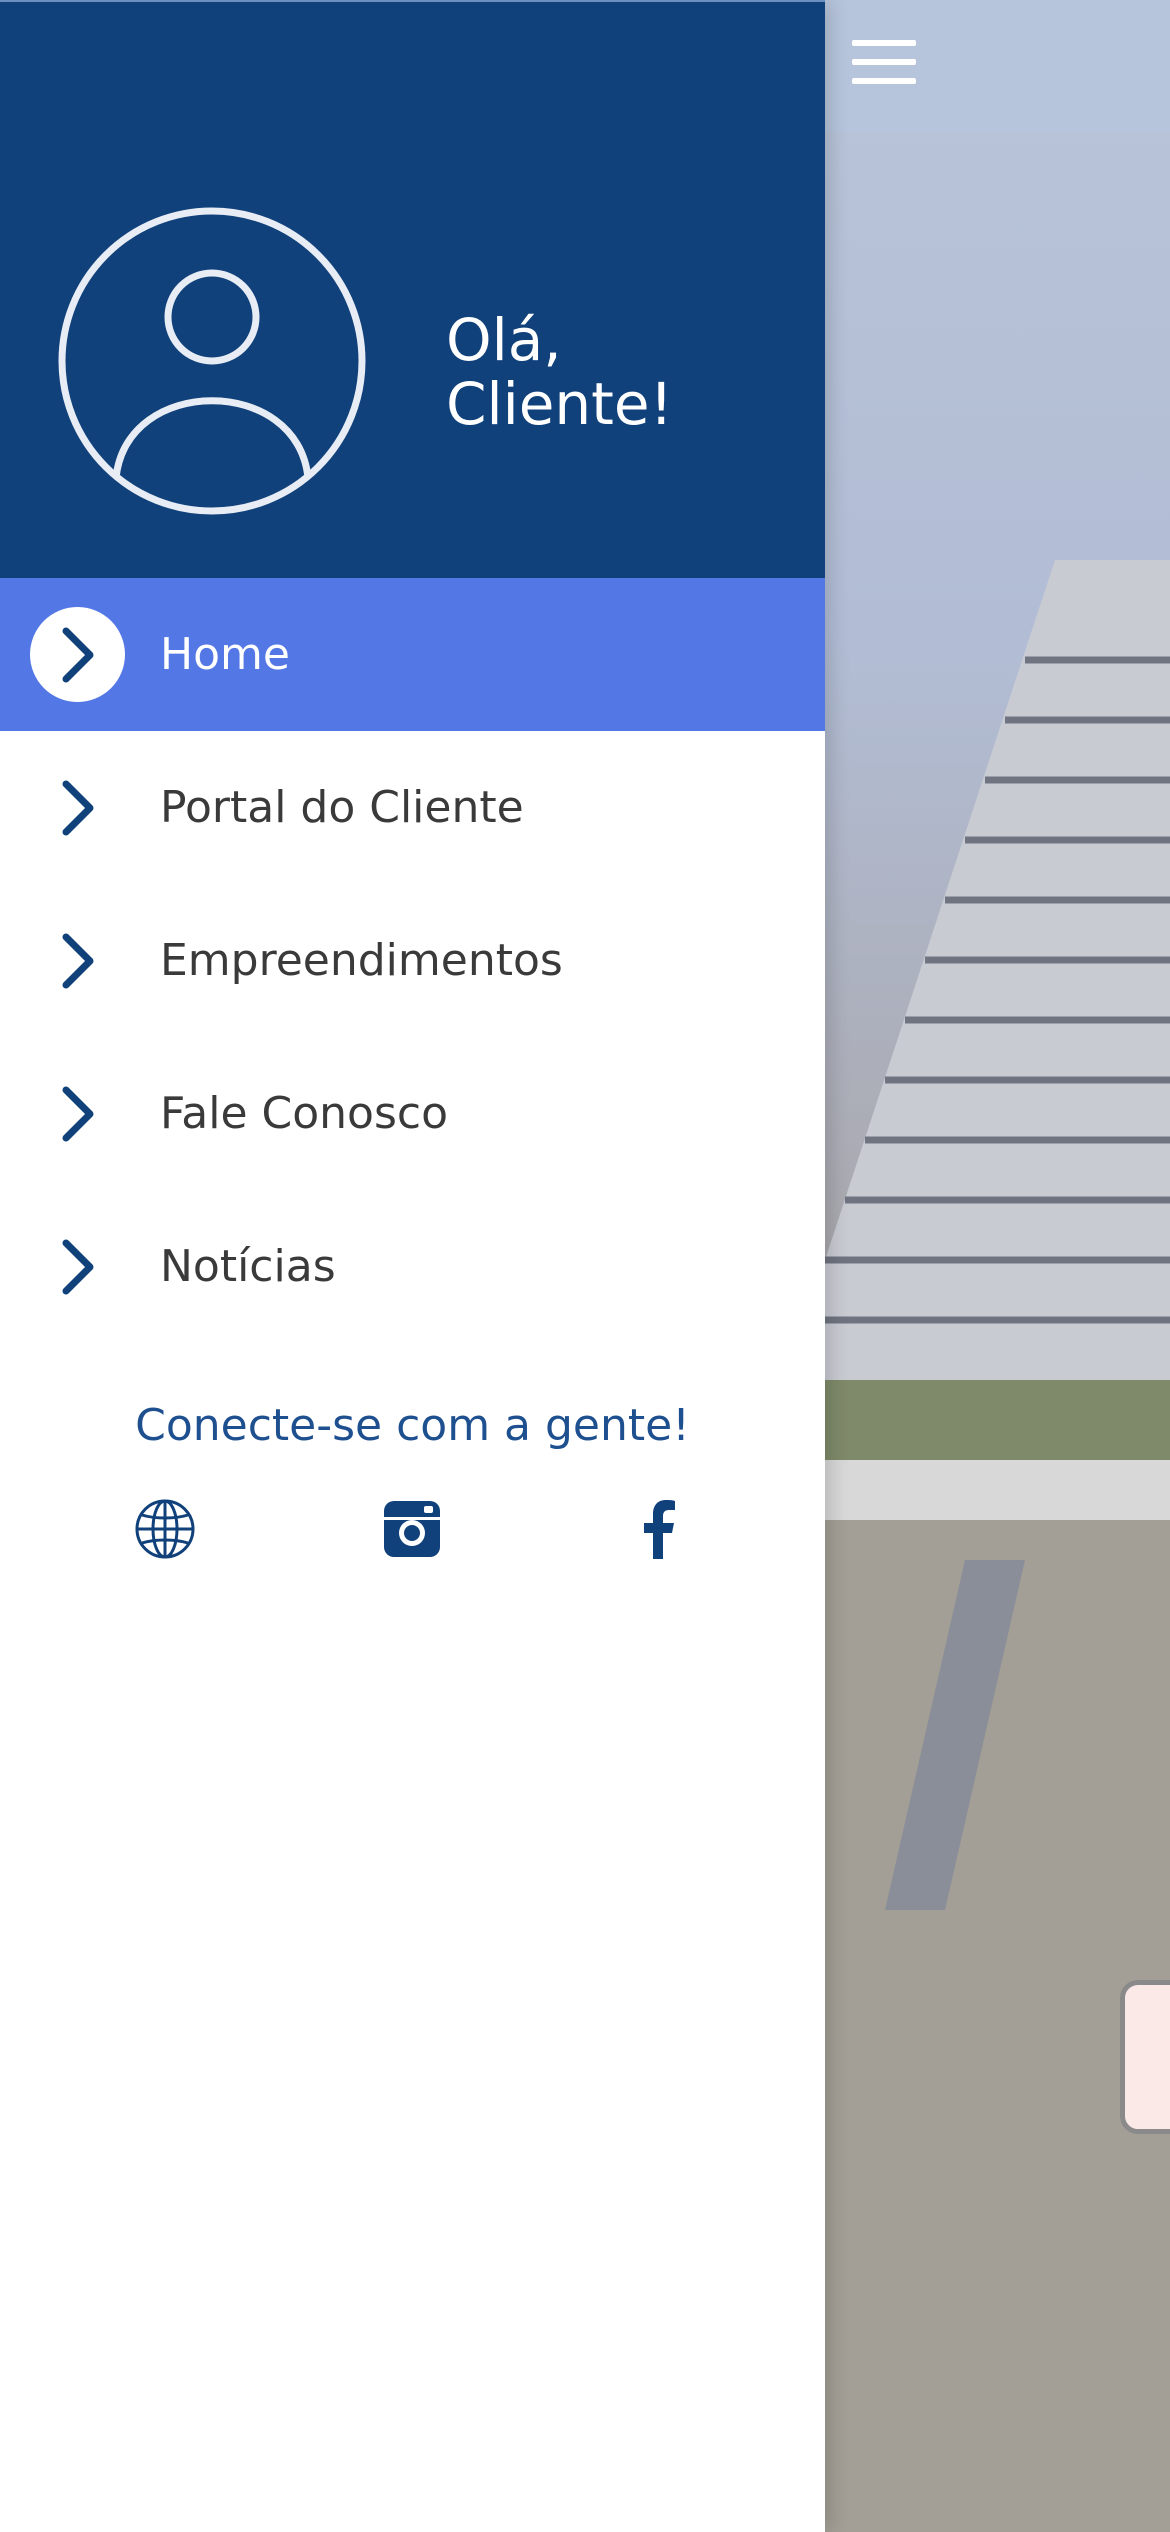 Image resolution: width=1170 pixels, height=2532 pixels. I want to click on nav-item-noticias: Notícias, so click(412, 1266).